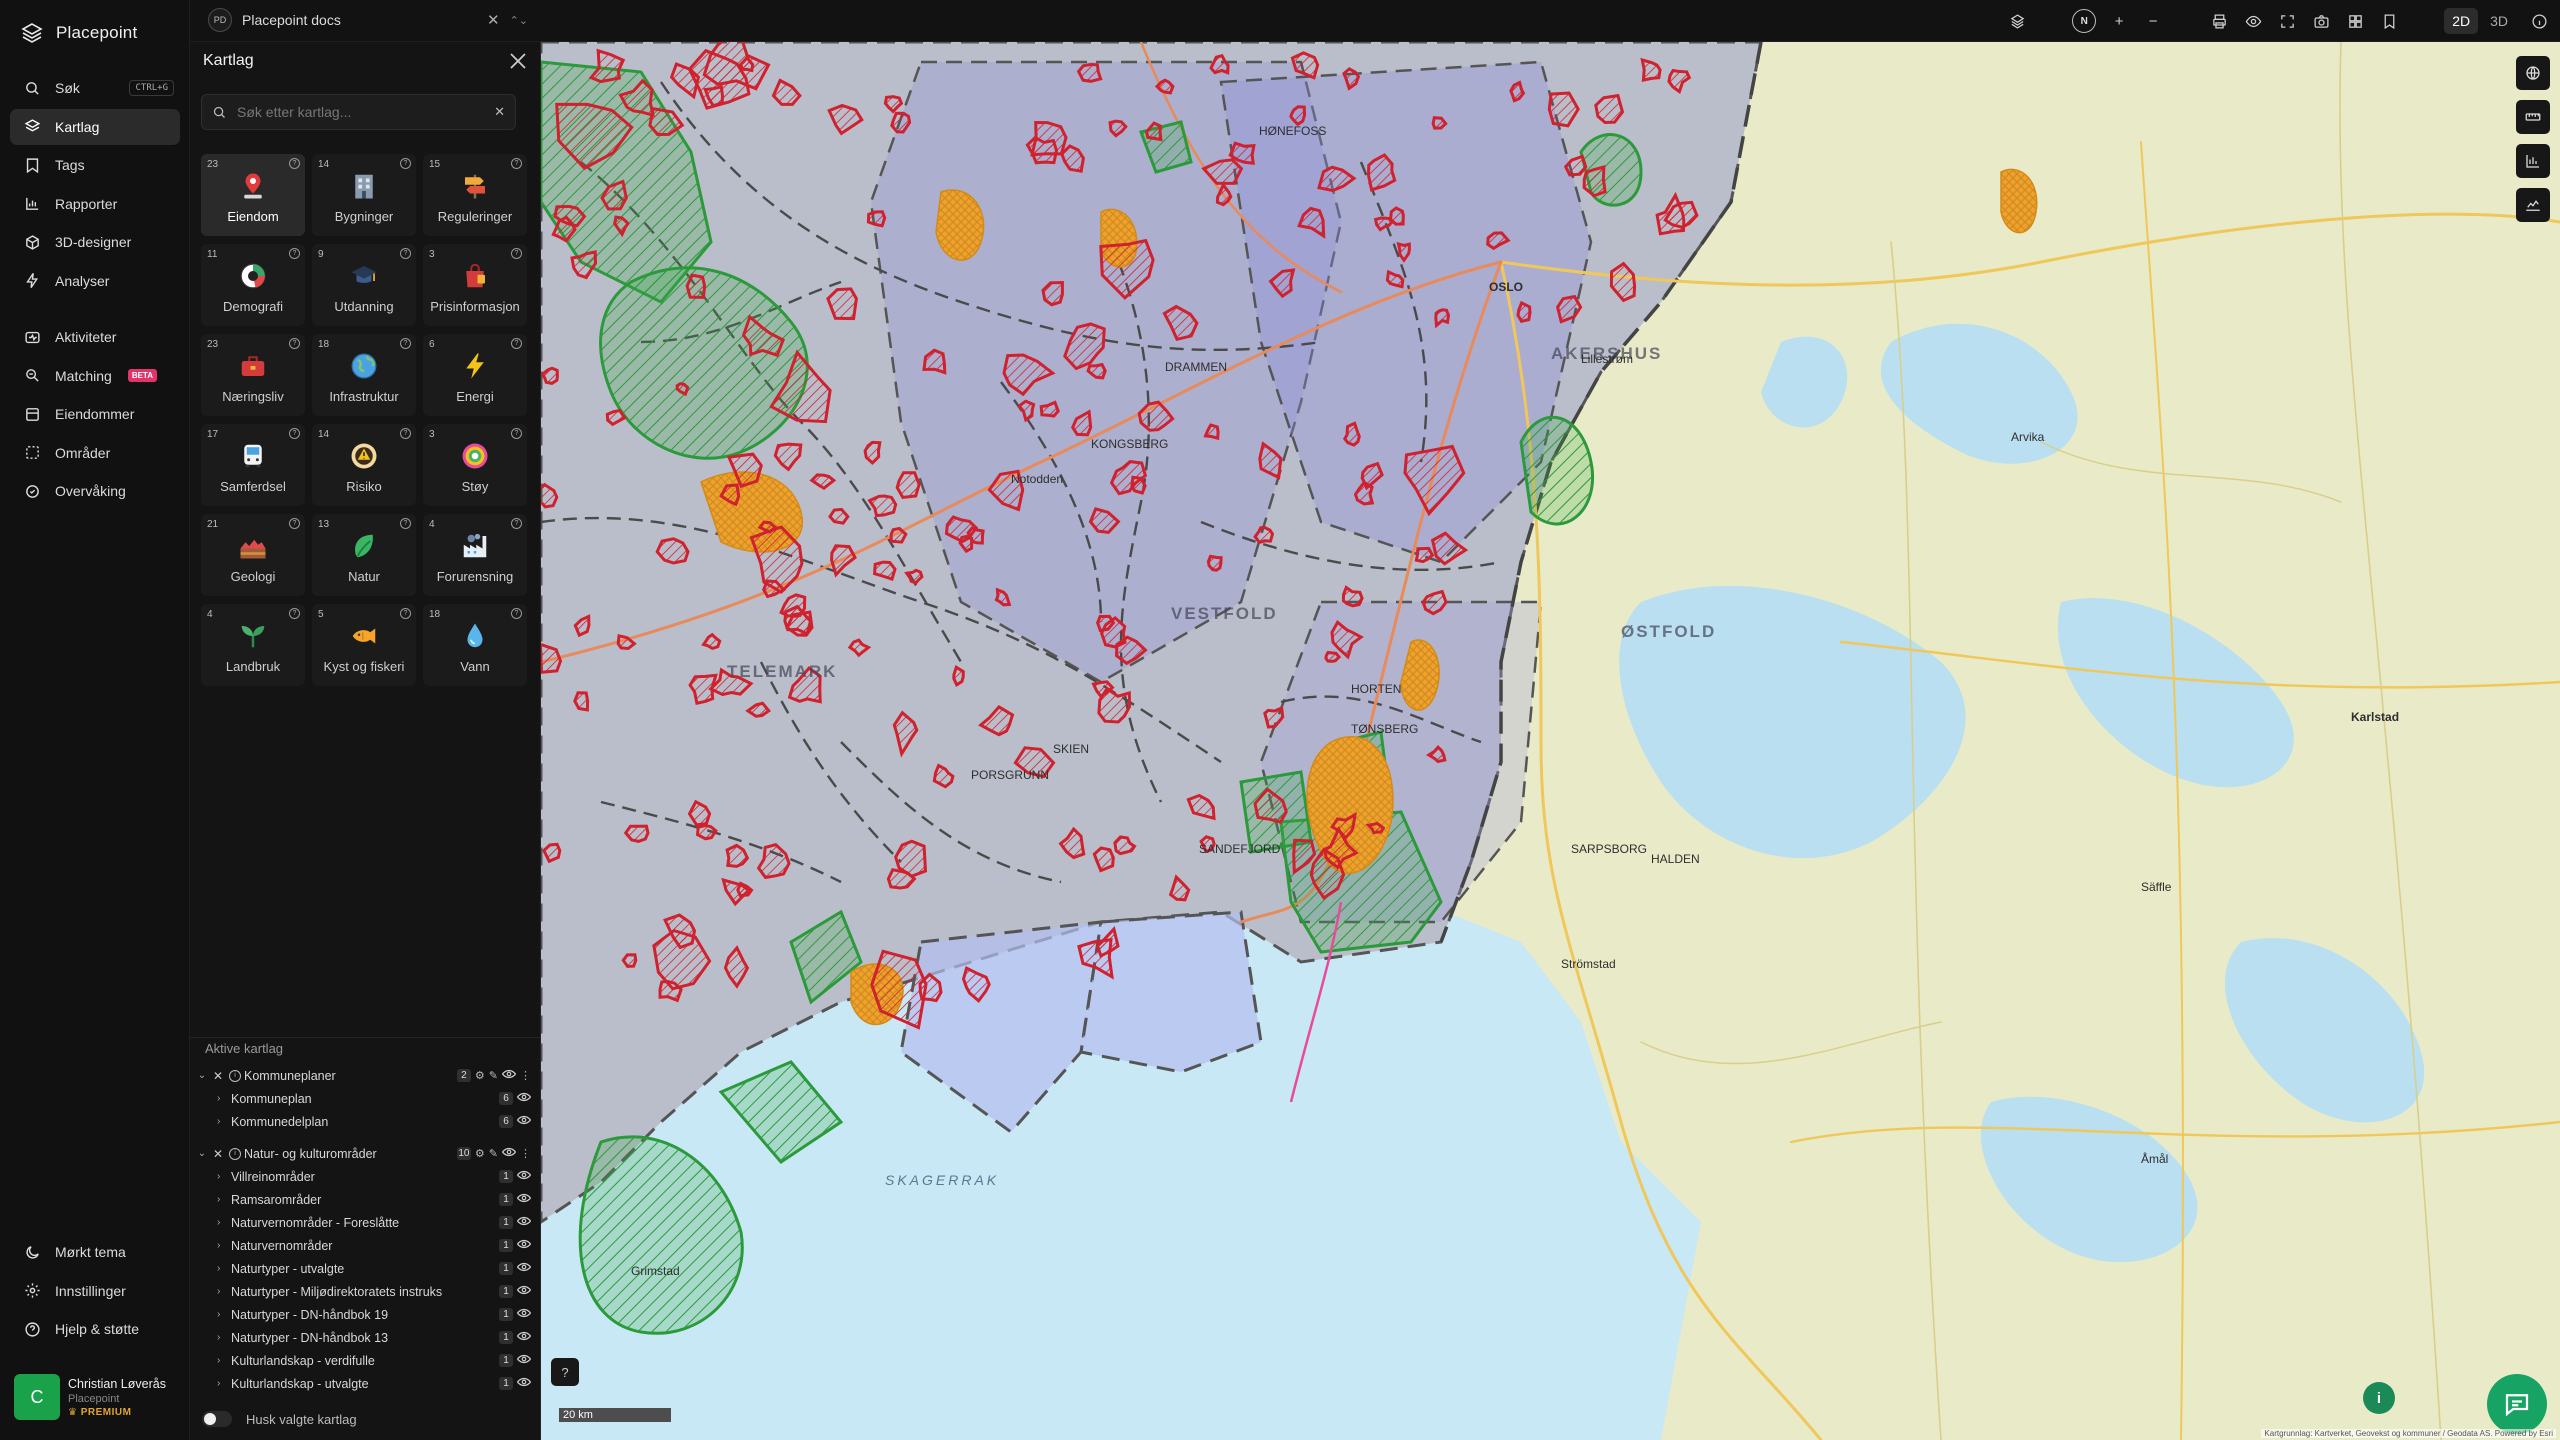  What do you see at coordinates (95, 1252) in the screenshot?
I see `nav-item-dark-theme: Mørkt tema` at bounding box center [95, 1252].